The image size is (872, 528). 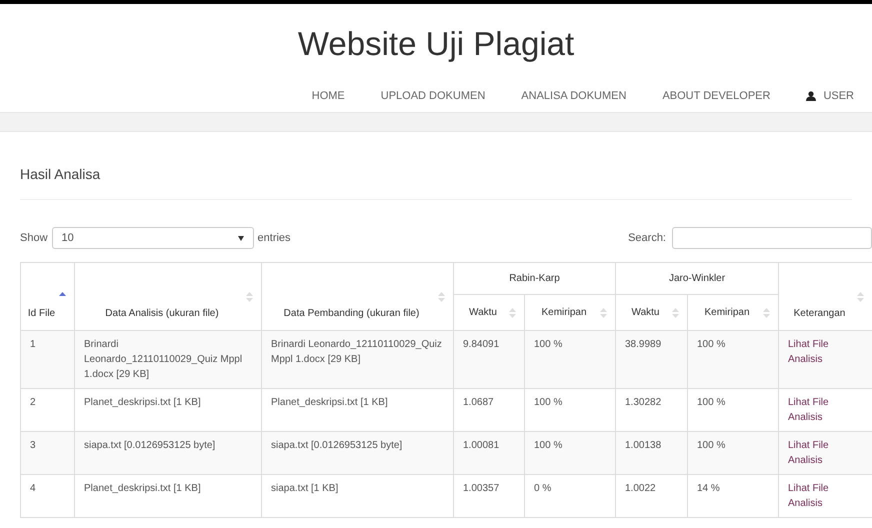 What do you see at coordinates (328, 96) in the screenshot?
I see `nav-link: HOME` at bounding box center [328, 96].